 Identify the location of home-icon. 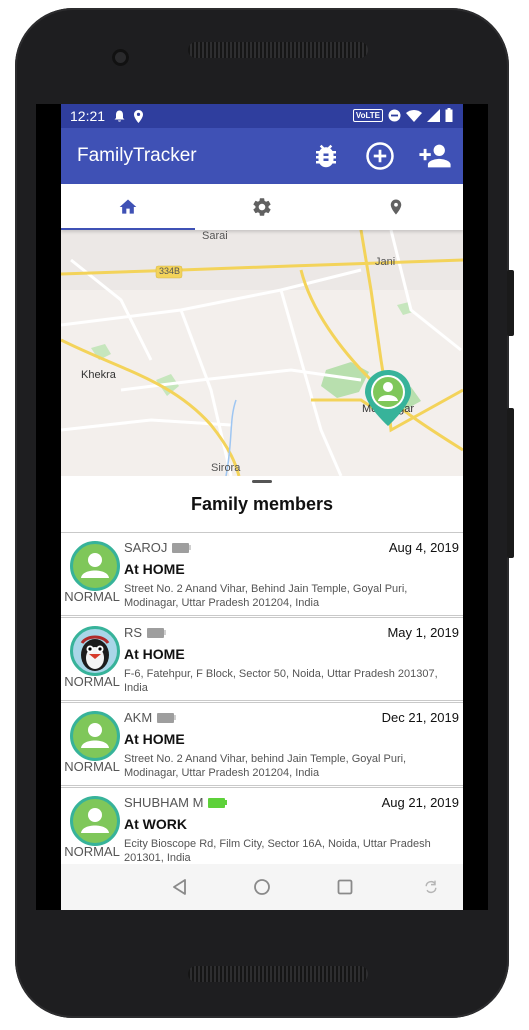
(128, 206).